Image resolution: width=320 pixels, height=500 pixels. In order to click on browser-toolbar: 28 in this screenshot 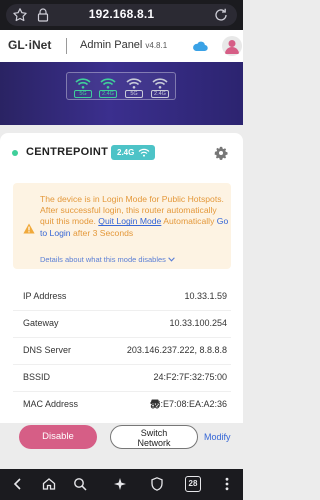, I will do `click(121, 484)`.